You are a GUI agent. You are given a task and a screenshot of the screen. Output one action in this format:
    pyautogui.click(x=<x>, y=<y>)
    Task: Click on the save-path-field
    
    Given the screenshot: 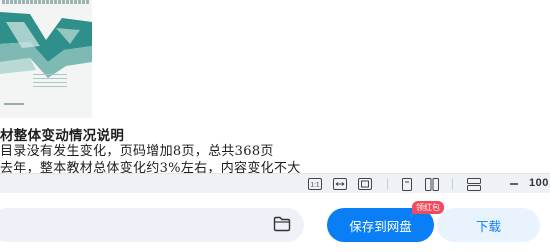 What is the action you would take?
    pyautogui.click(x=152, y=225)
    